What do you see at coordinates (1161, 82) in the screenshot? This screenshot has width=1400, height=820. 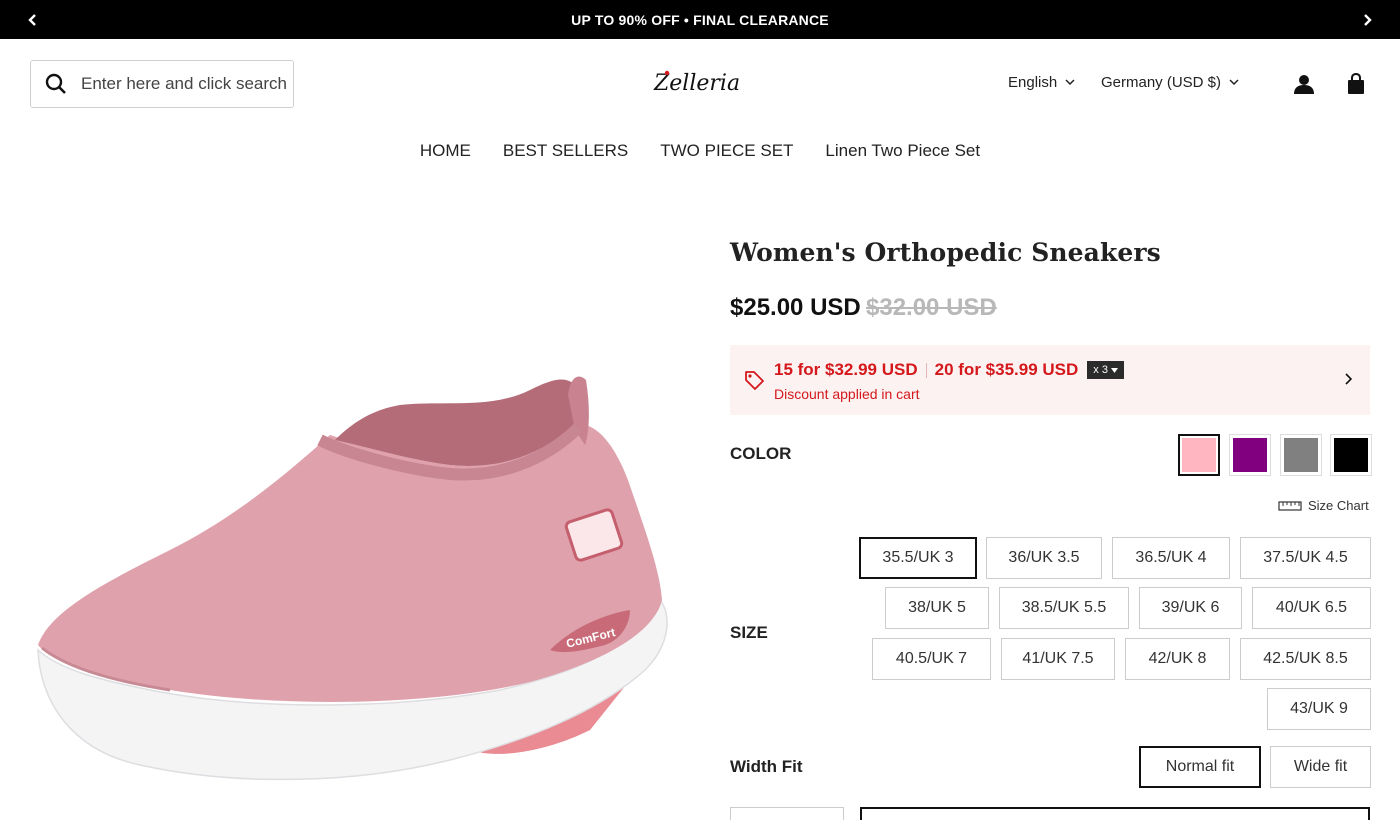 I see `currency-label: Germany (USD $)` at bounding box center [1161, 82].